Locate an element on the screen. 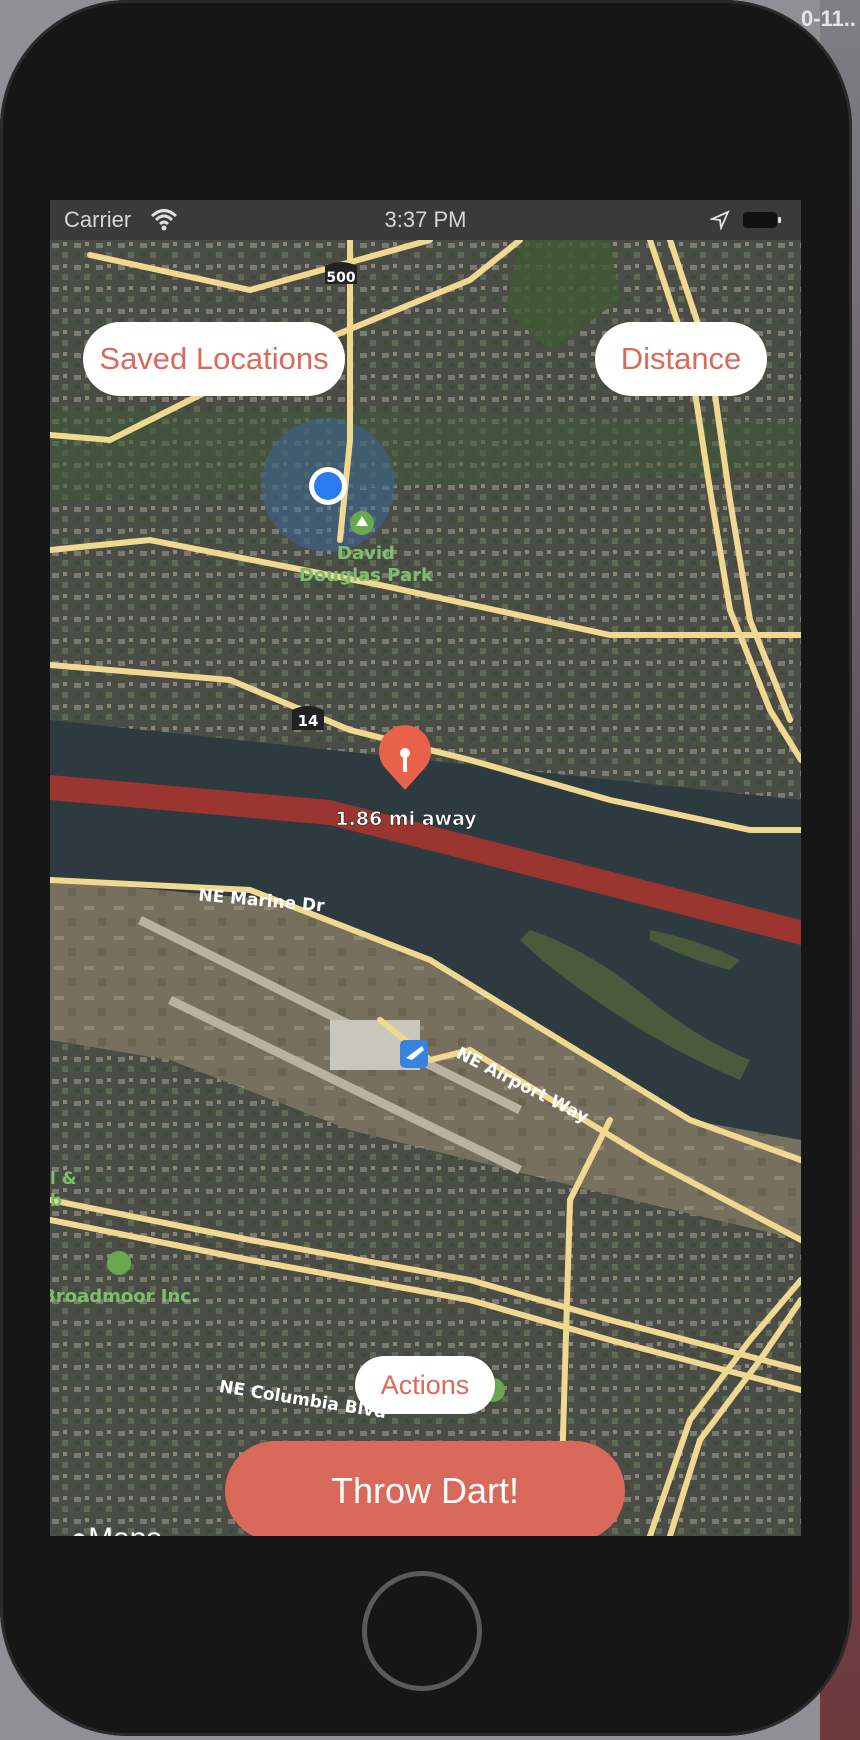  maps-attribution: ●Maps is located at coordinates (115, 1529).